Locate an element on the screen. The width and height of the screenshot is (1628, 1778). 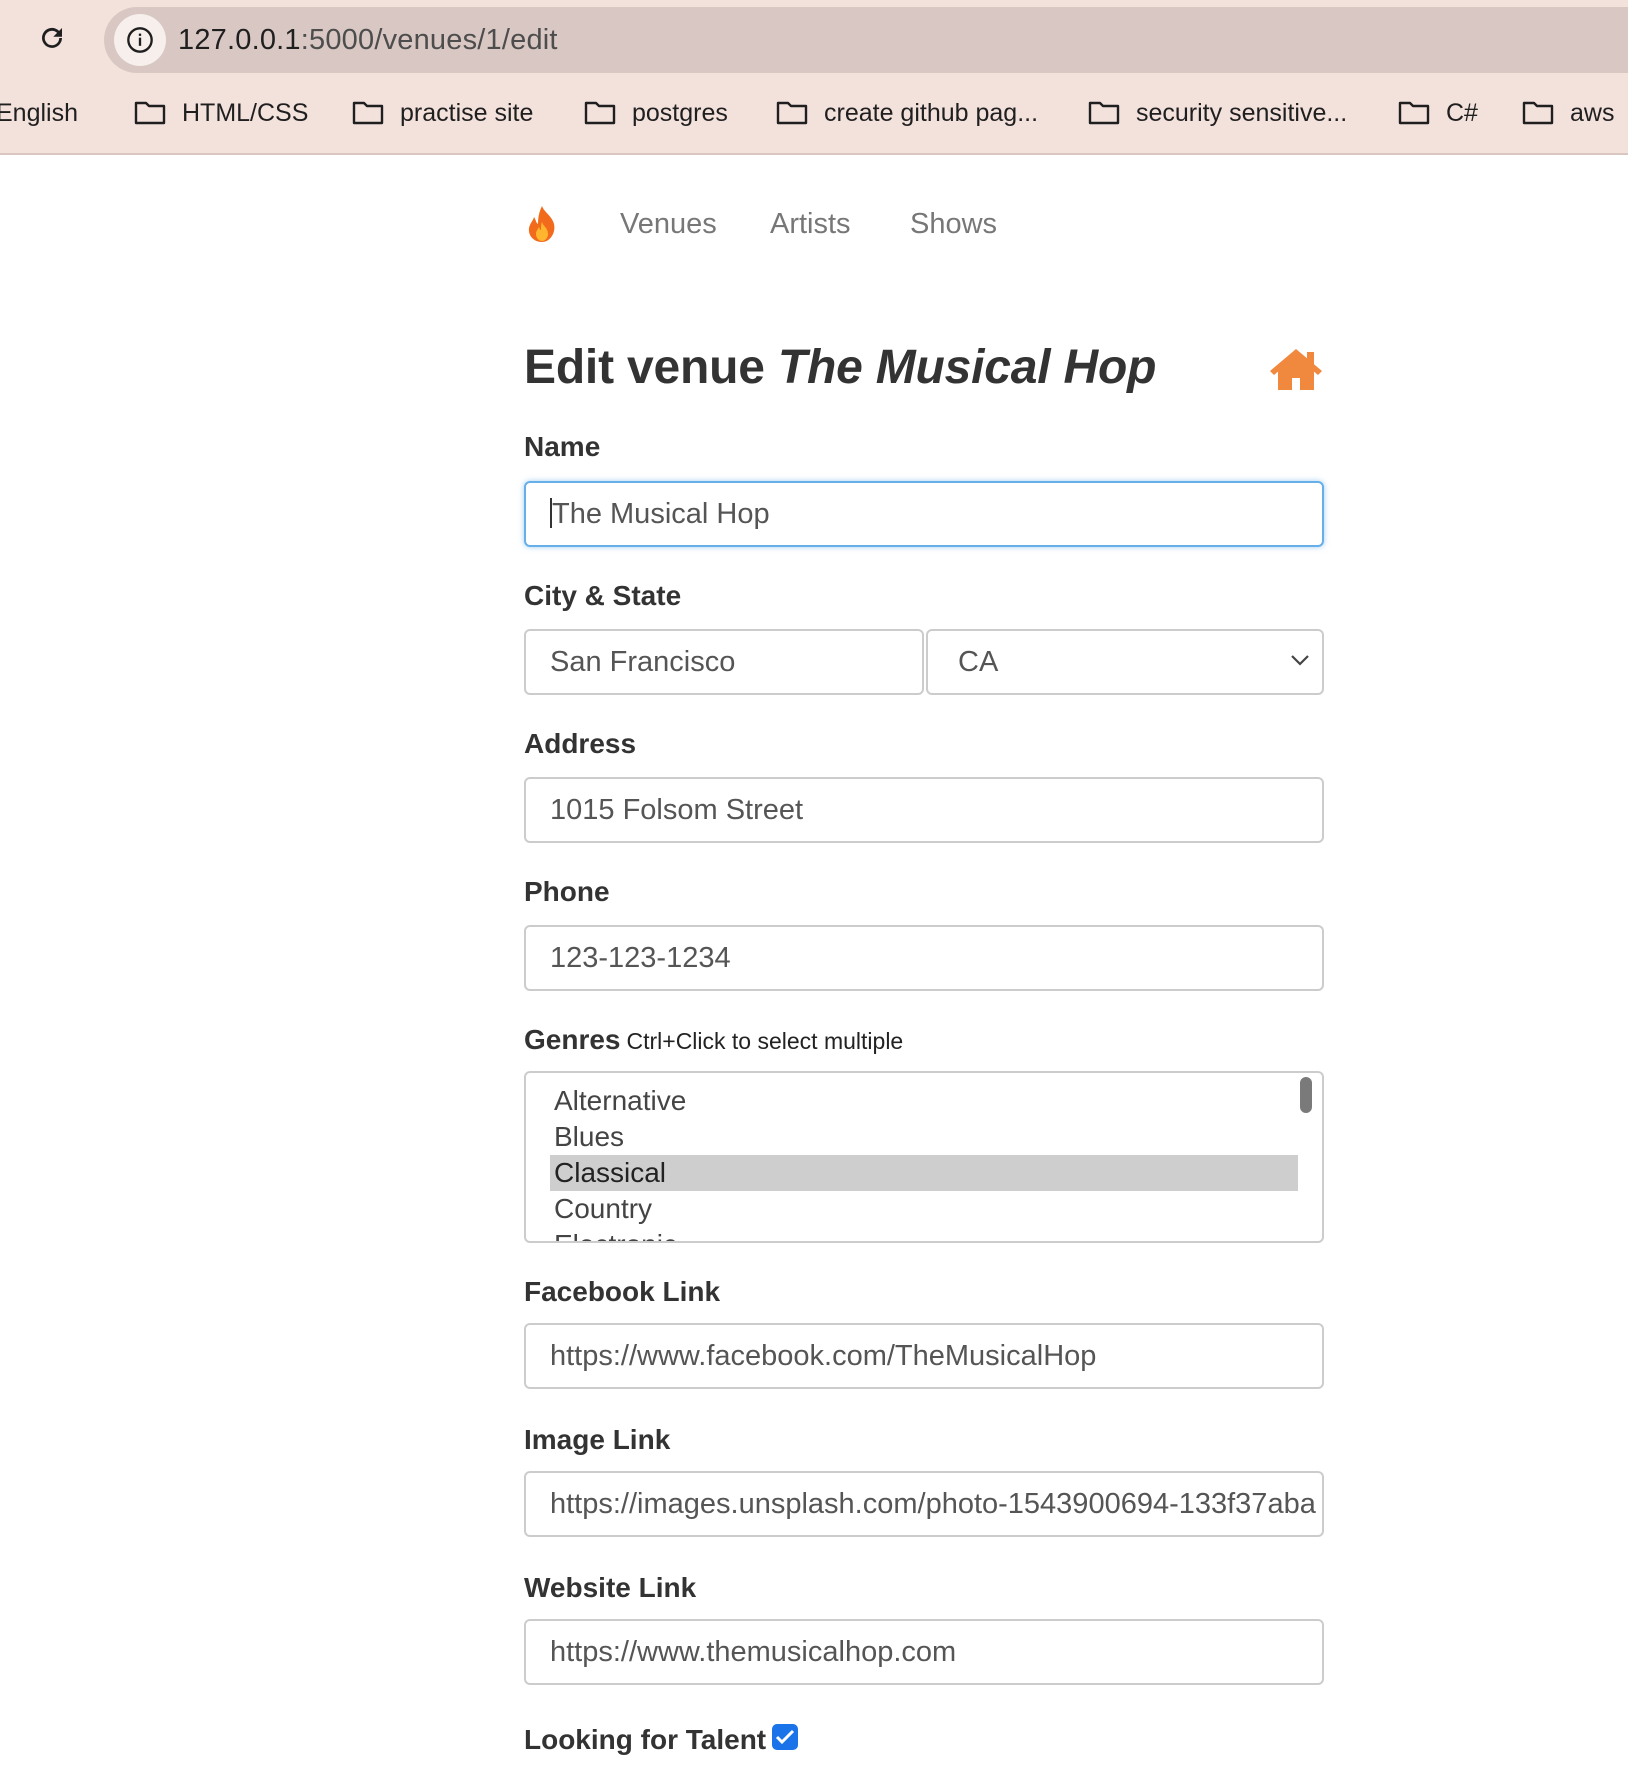
state-select: CA is located at coordinates (1125, 662).